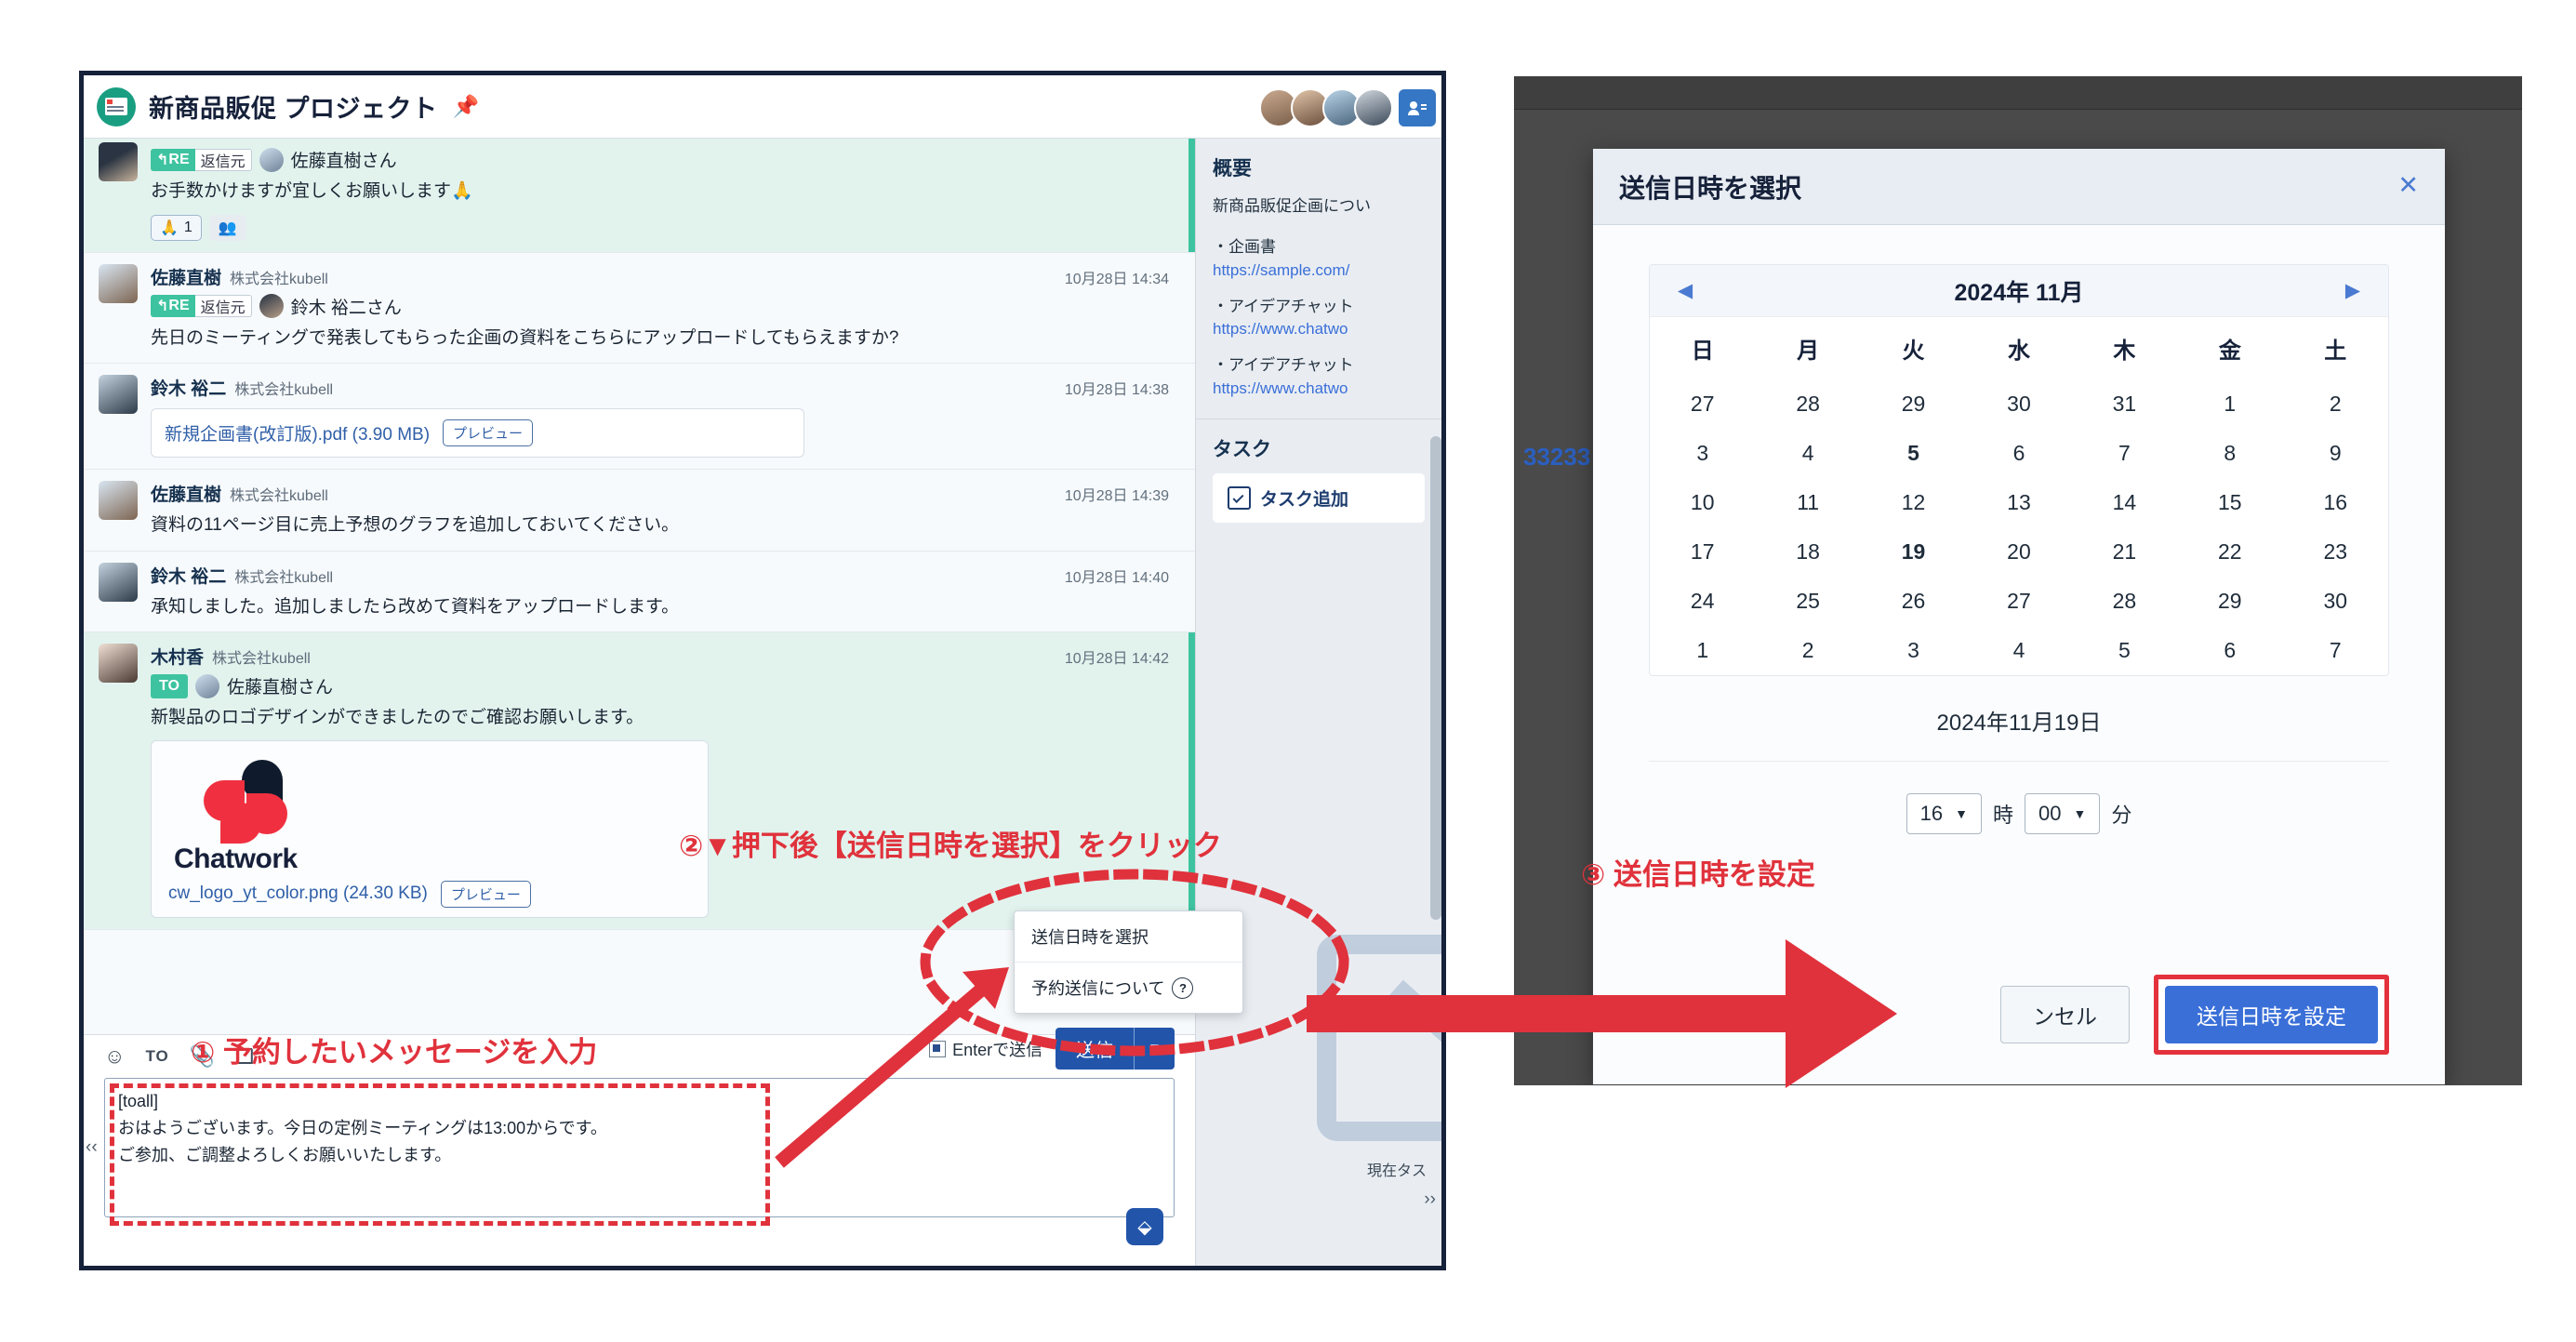  What do you see at coordinates (1128, 936) in the screenshot?
I see `menu-item-select-send-datetime: 送信日時を選択` at bounding box center [1128, 936].